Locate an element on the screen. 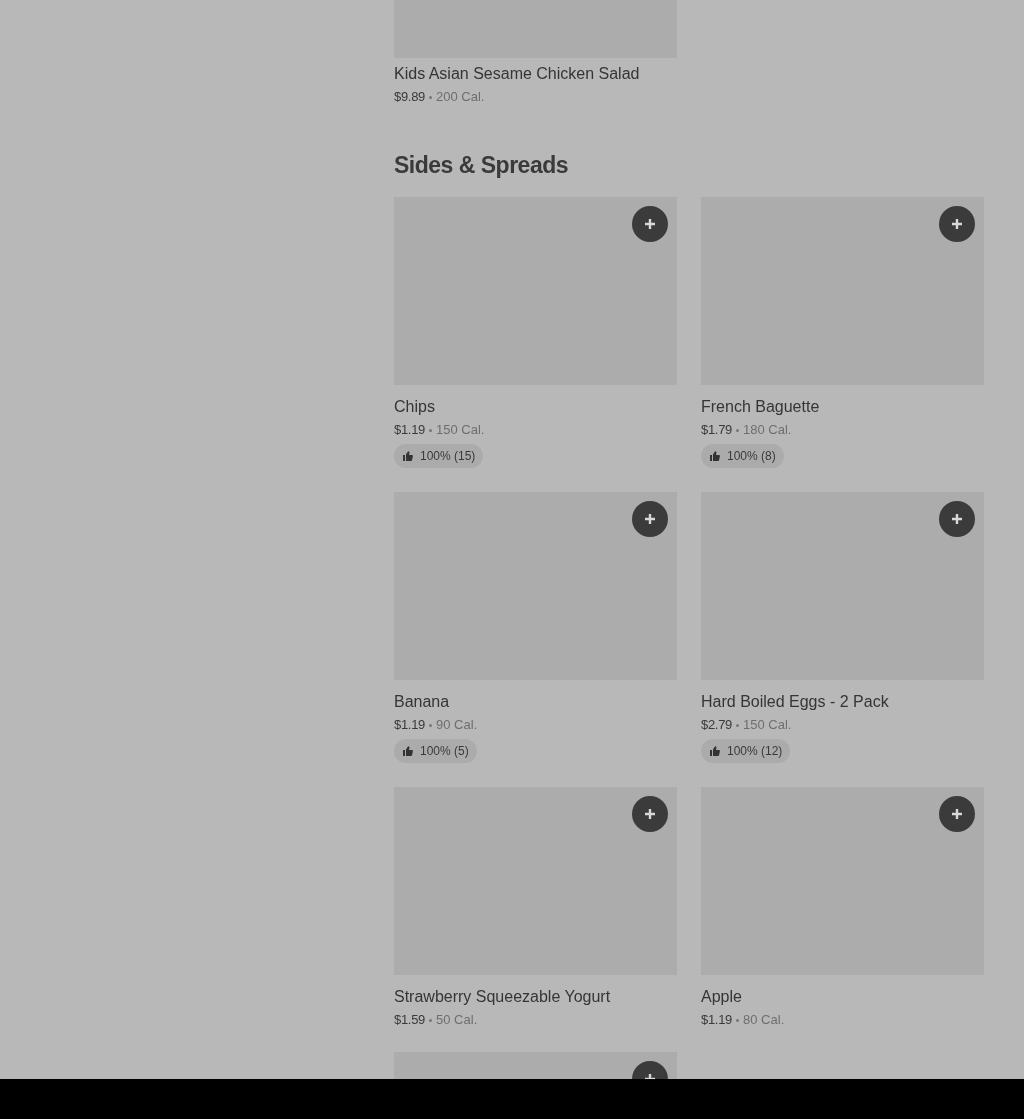 The image size is (1024, 1119). menu-item-card: French Baguette $1.79 180 Cal. 100% (8) is located at coordinates (842, 332).